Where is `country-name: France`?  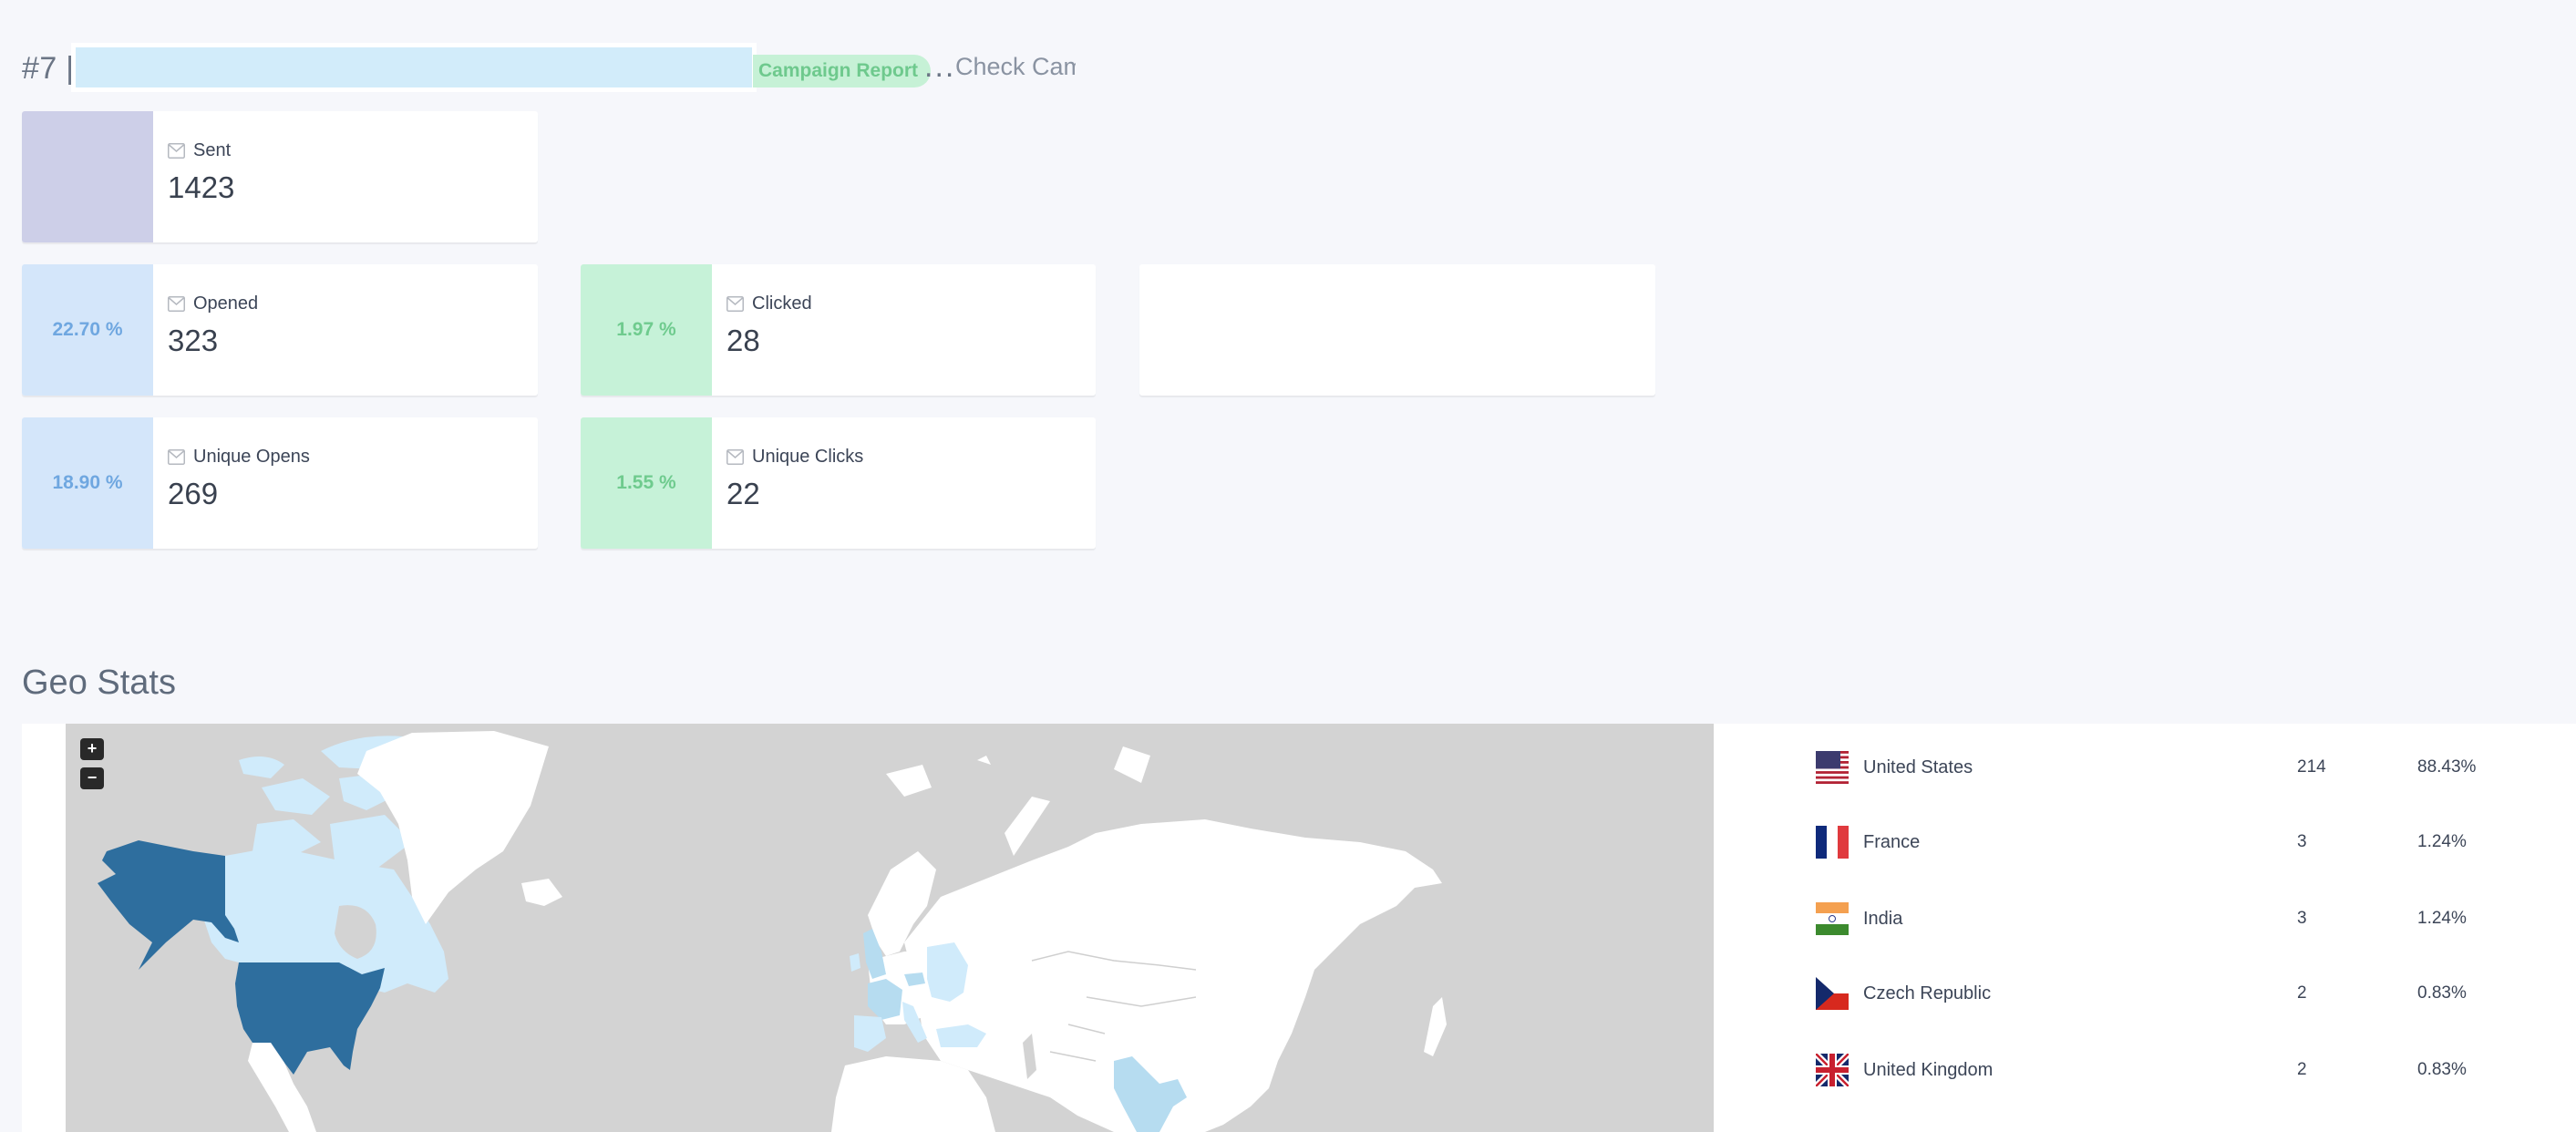 country-name: France is located at coordinates (1892, 841).